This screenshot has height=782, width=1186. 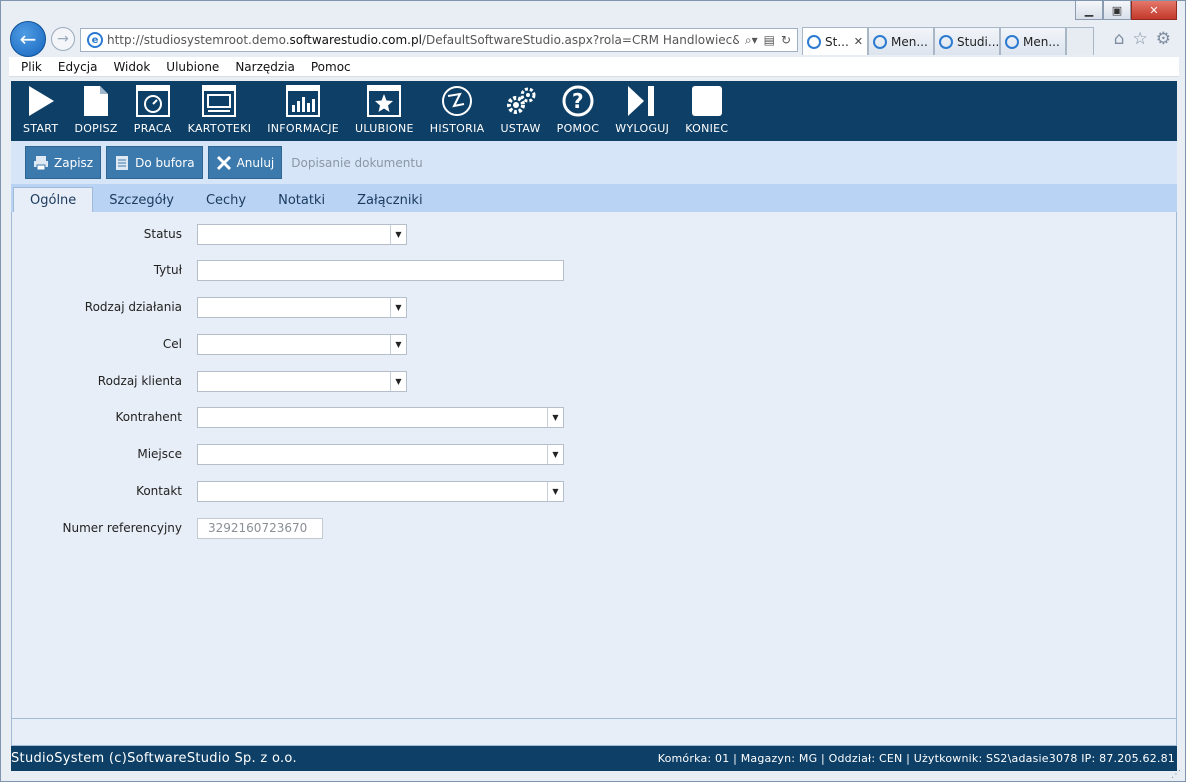 What do you see at coordinates (751, 40) in the screenshot?
I see `search-icon: ⌕▾` at bounding box center [751, 40].